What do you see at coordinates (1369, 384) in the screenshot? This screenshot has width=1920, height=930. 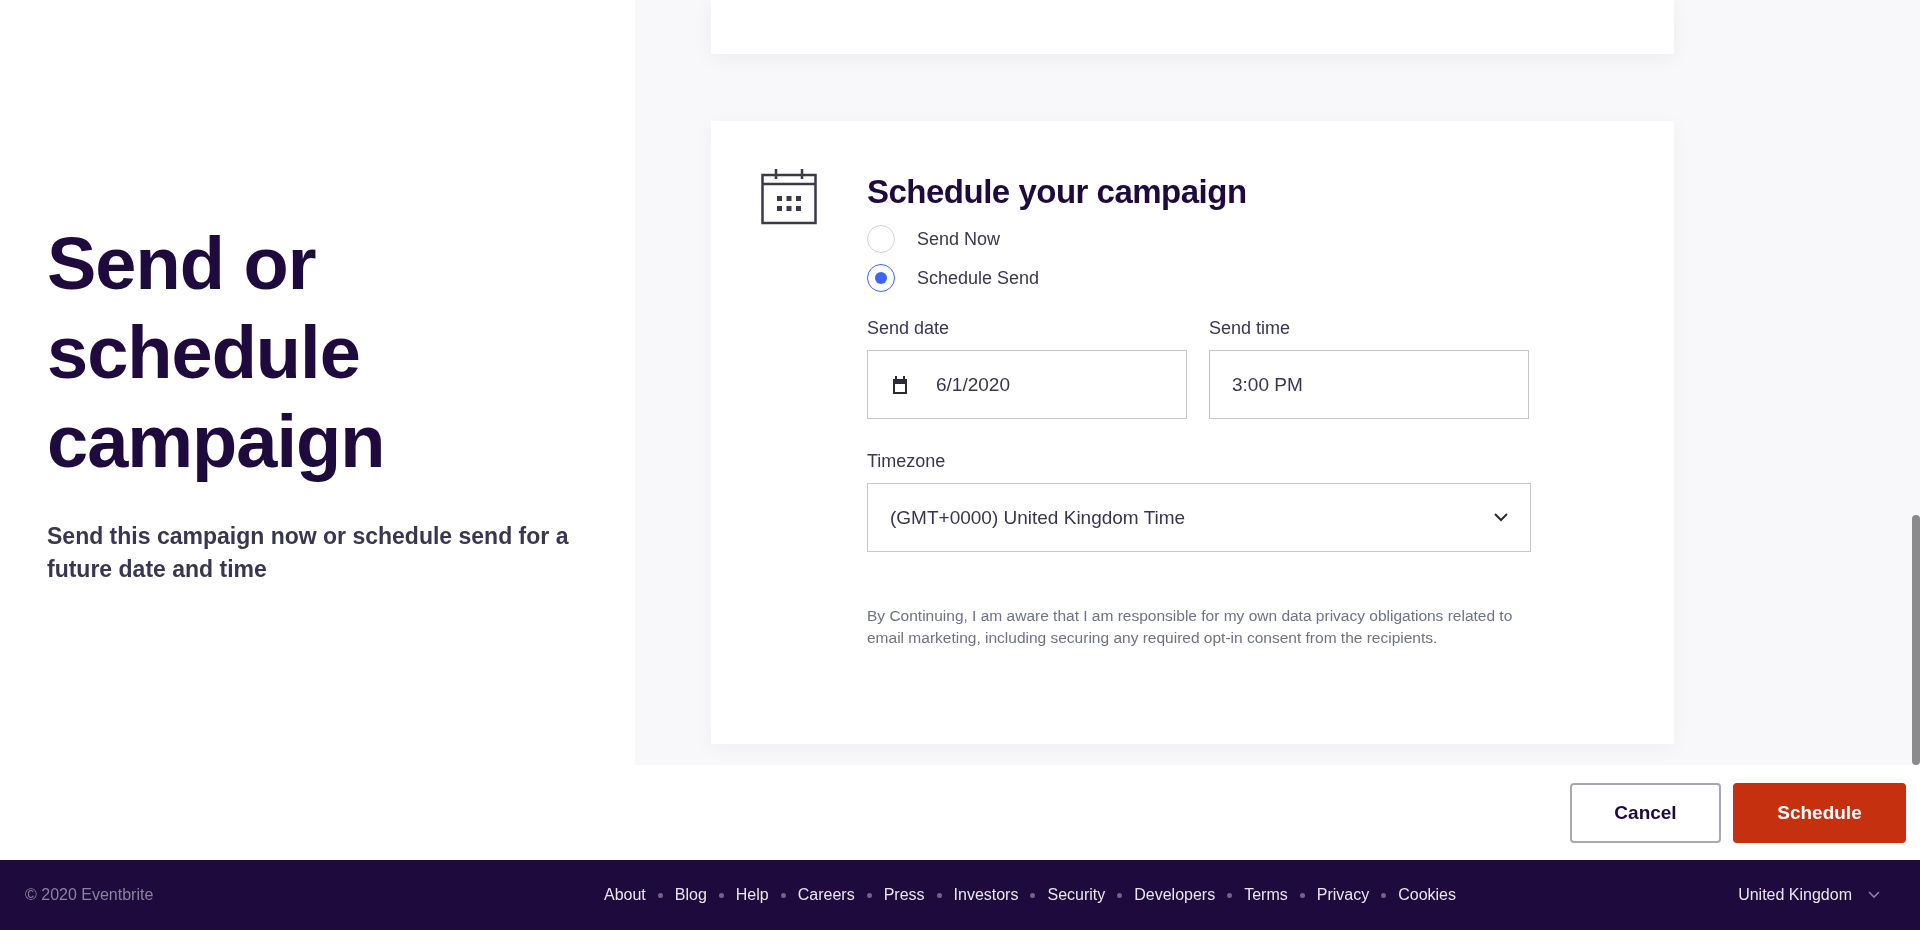 I see `time-field: 3:00 PM` at bounding box center [1369, 384].